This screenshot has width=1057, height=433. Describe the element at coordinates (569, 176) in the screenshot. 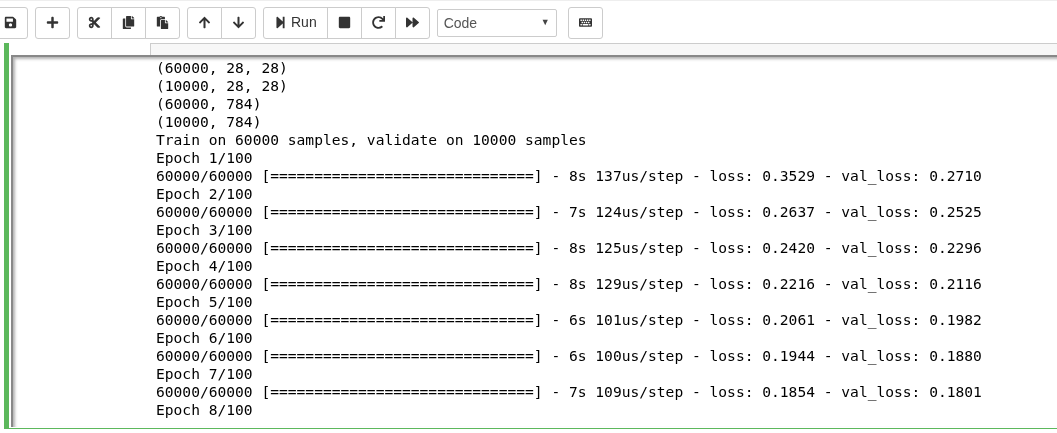

I see `output-line: 60000/60000 [==============================] - 8s 137us/step - loss: 0.3529 - val_loss: 0.2710` at that location.